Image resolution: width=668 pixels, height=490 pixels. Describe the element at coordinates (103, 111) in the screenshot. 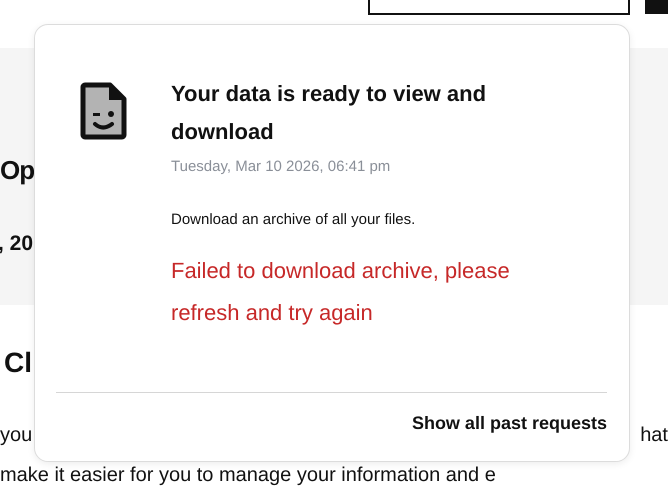

I see `file-face-icon` at that location.